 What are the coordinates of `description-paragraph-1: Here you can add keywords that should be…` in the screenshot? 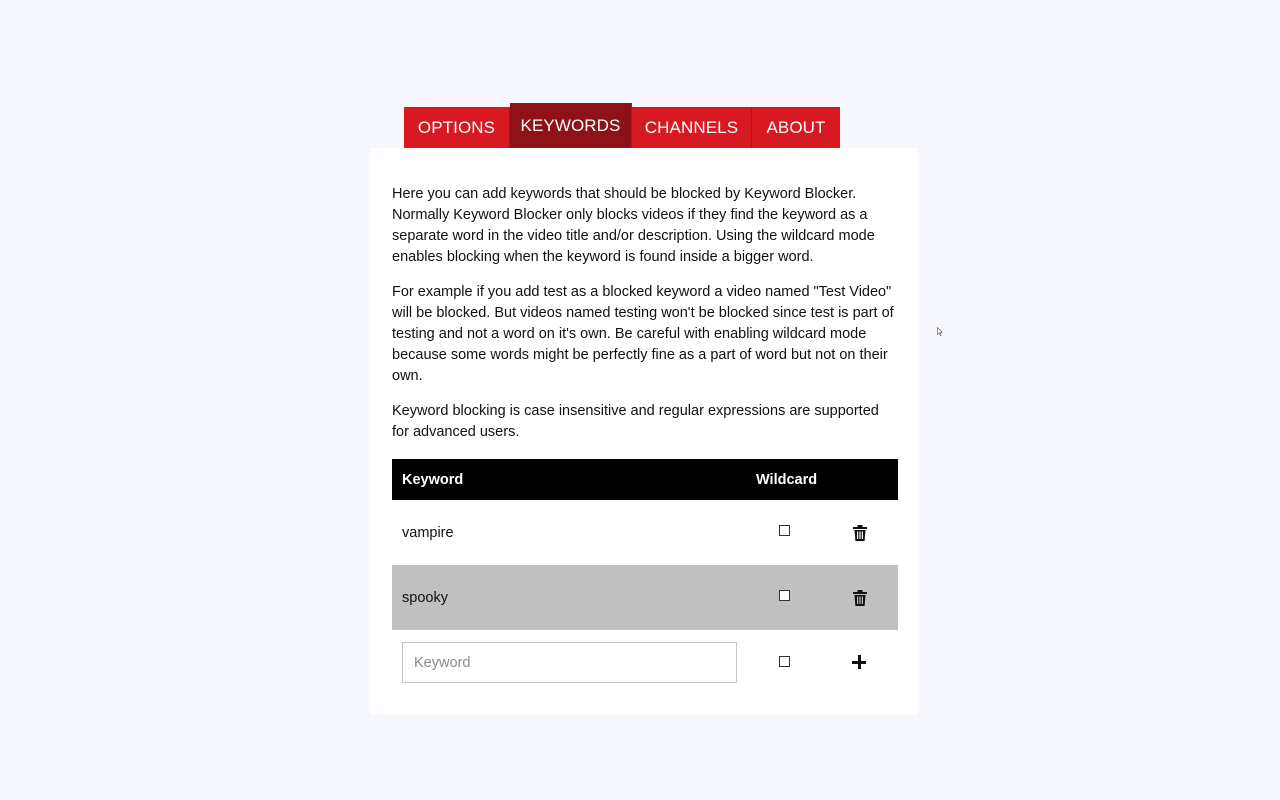 It's located at (633, 225).